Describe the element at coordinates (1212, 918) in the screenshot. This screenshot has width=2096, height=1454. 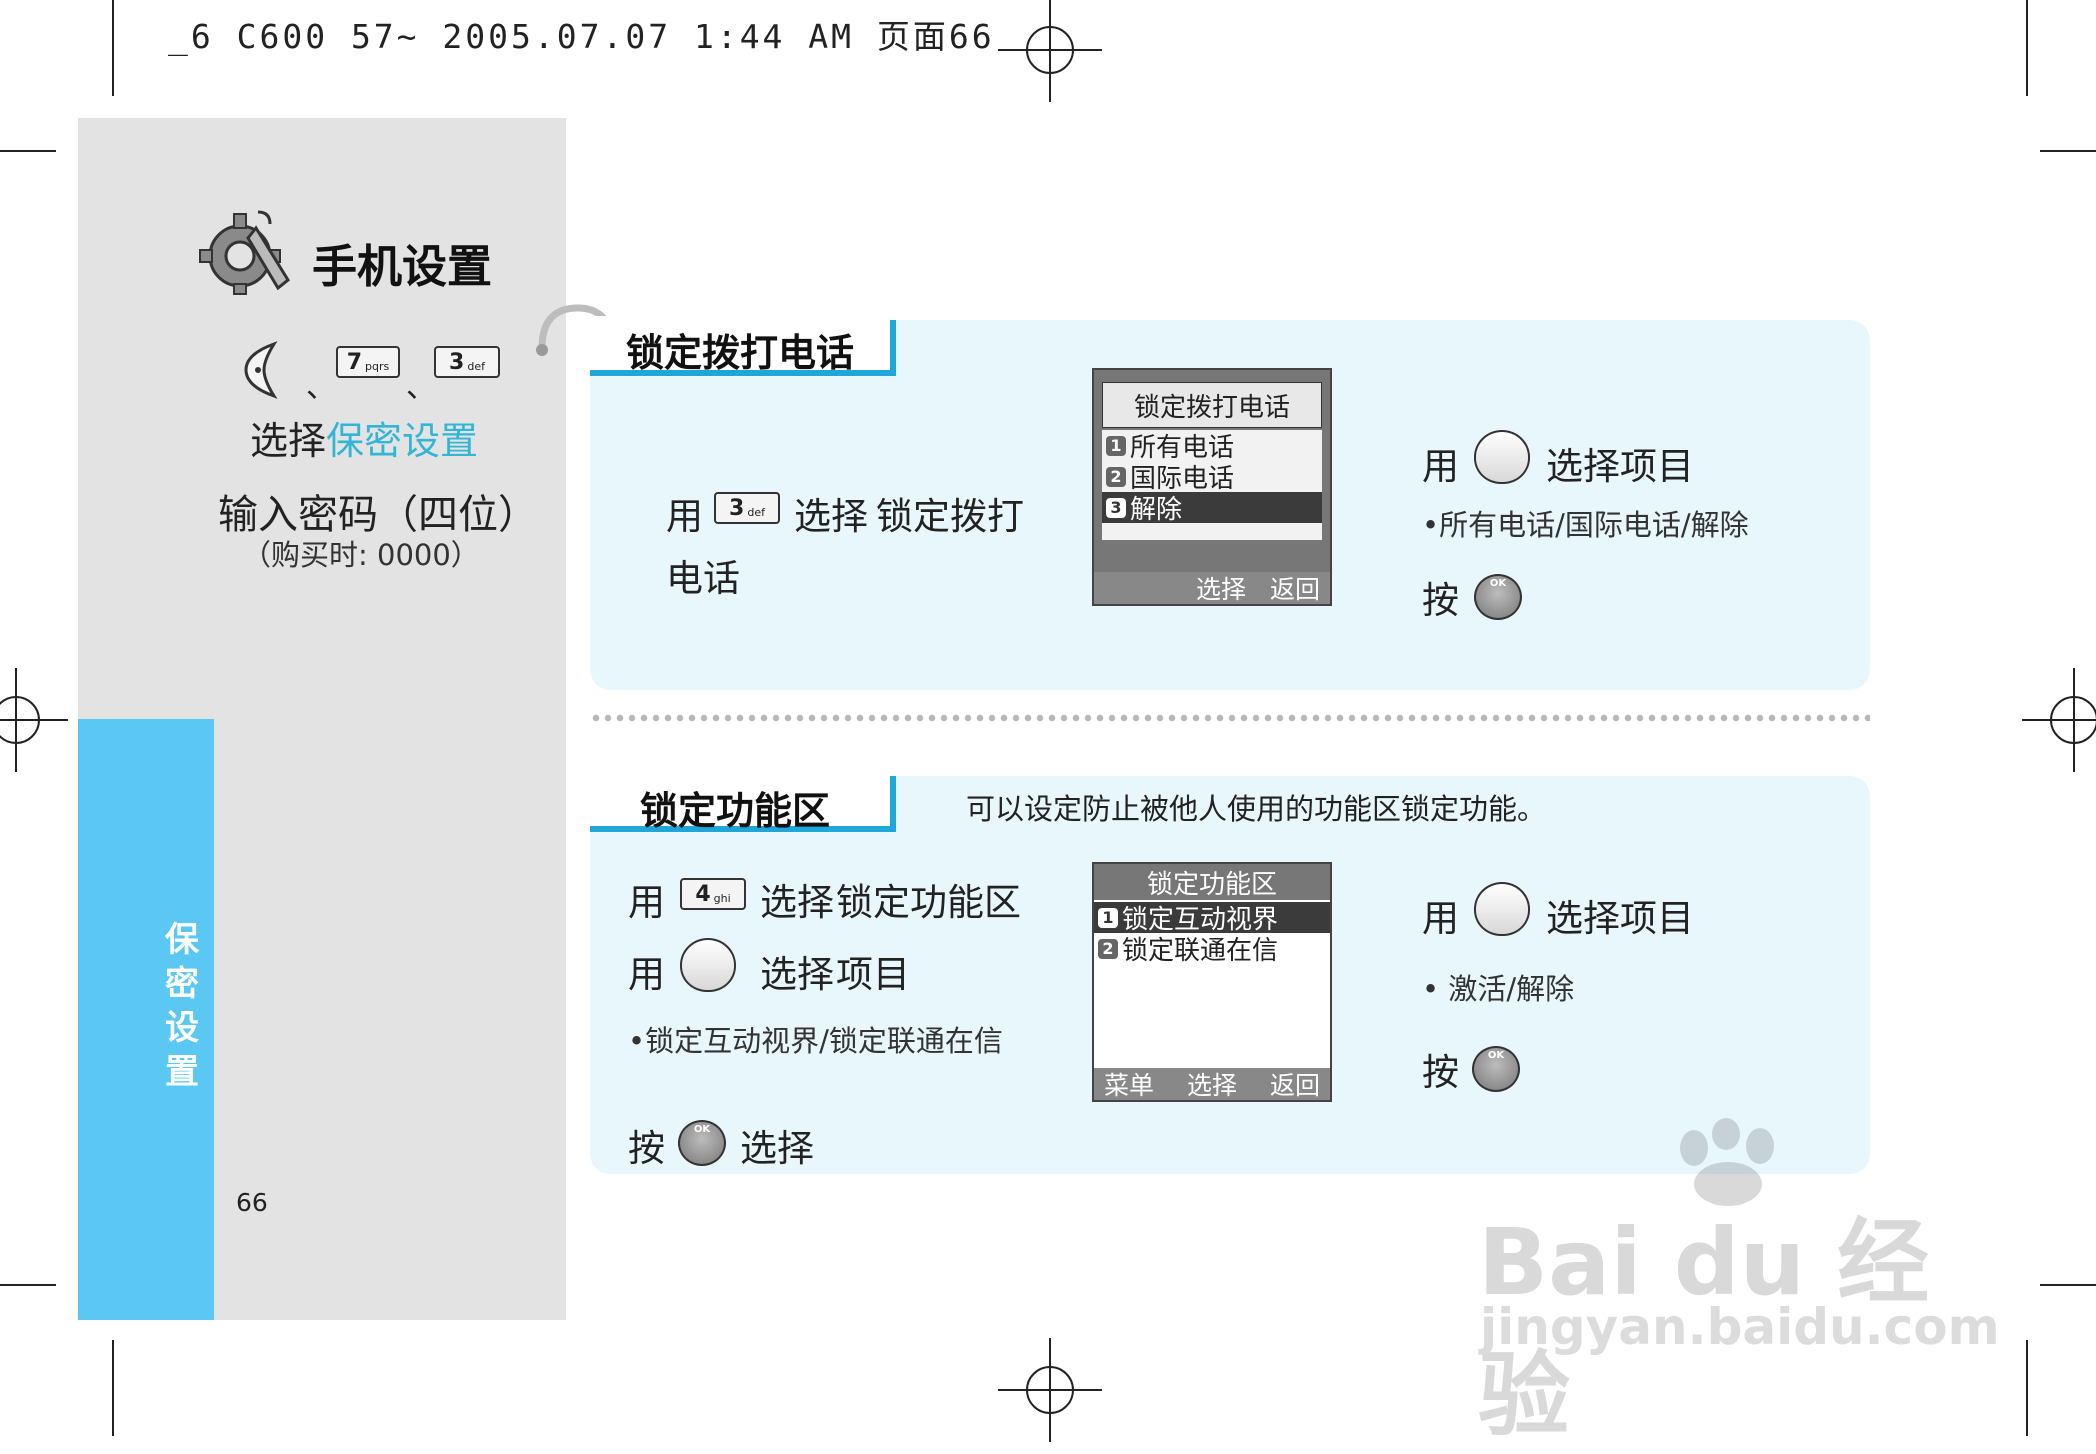
I see `list-item-selected: 1 锁定互动视界` at that location.